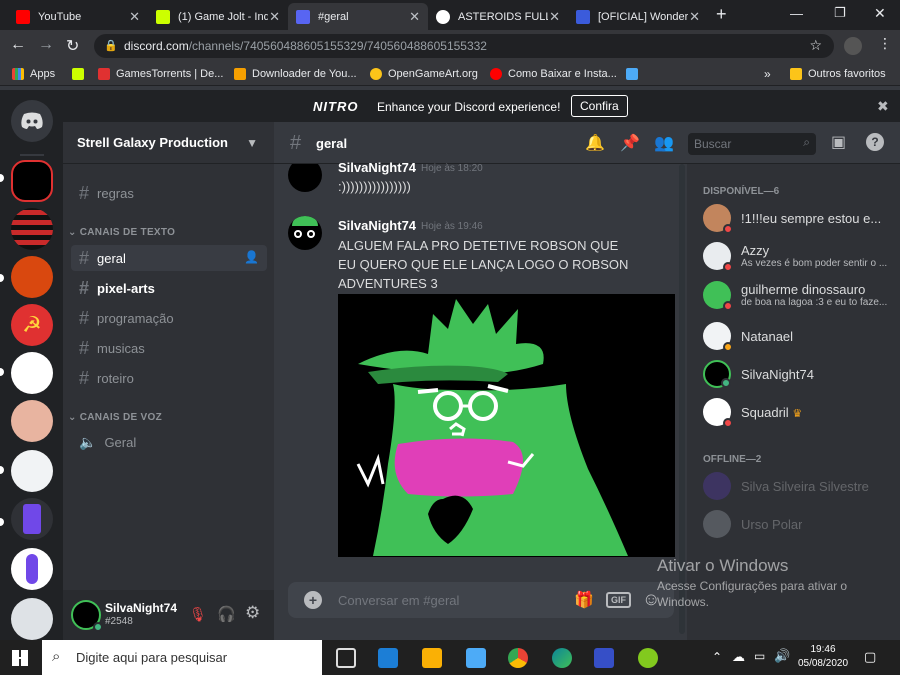 Image resolution: width=900 pixels, height=675 pixels. Describe the element at coordinates (226, 614) in the screenshot. I see `headphones-icon: 🎧` at that location.